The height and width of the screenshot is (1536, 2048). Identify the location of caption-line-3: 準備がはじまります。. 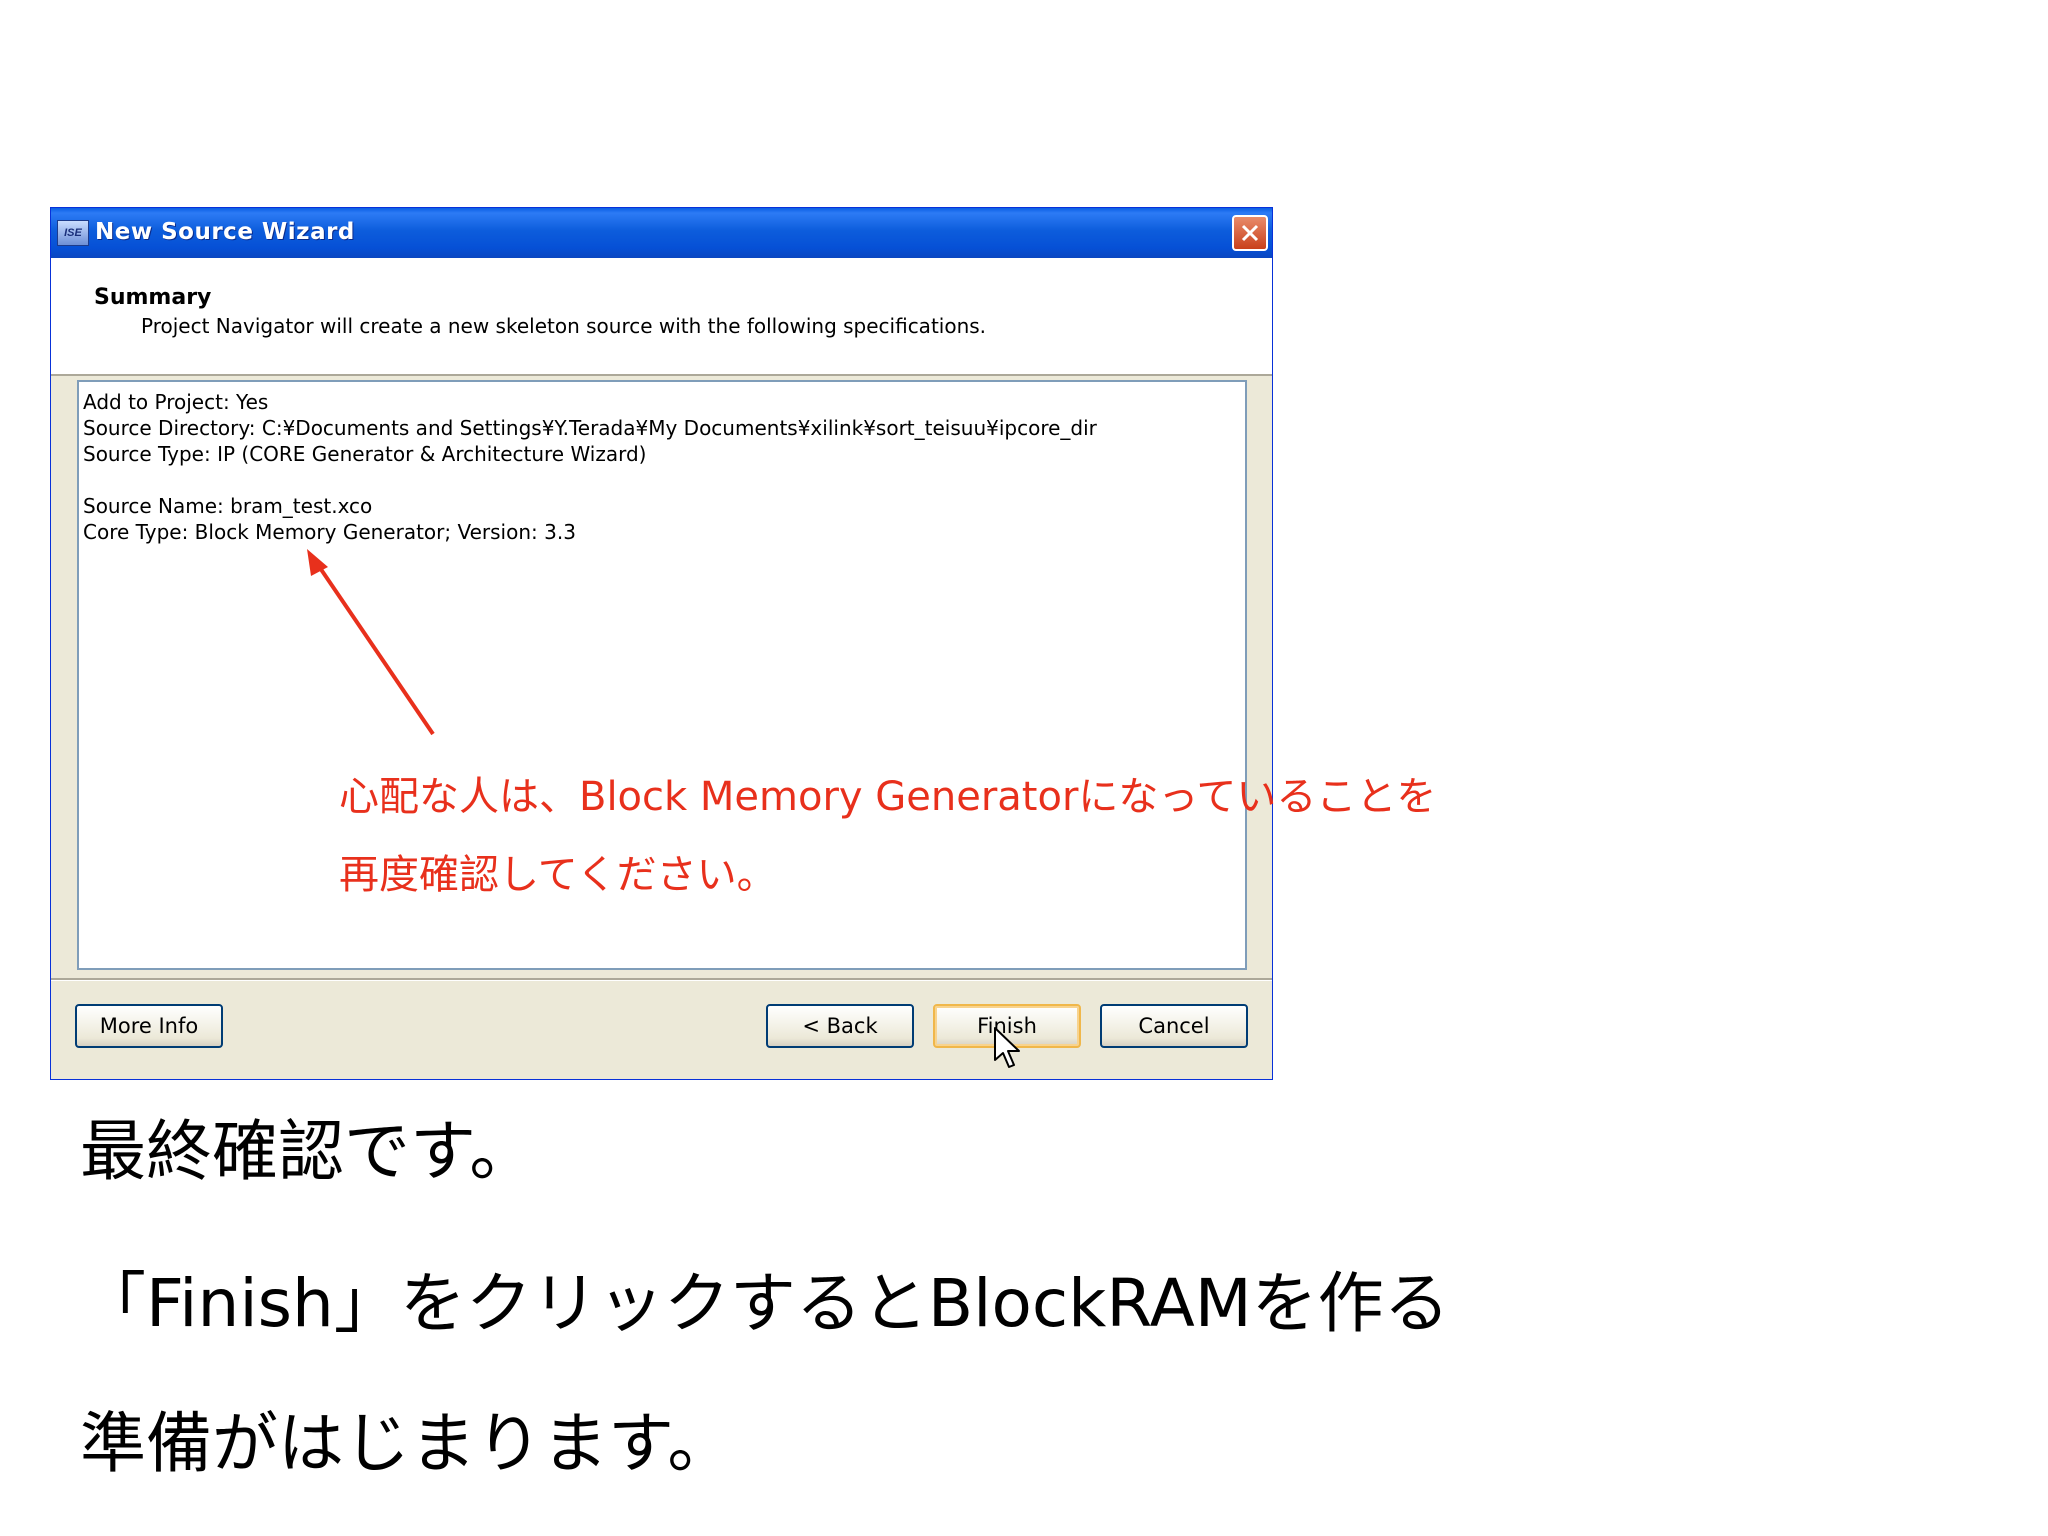
(407, 1443).